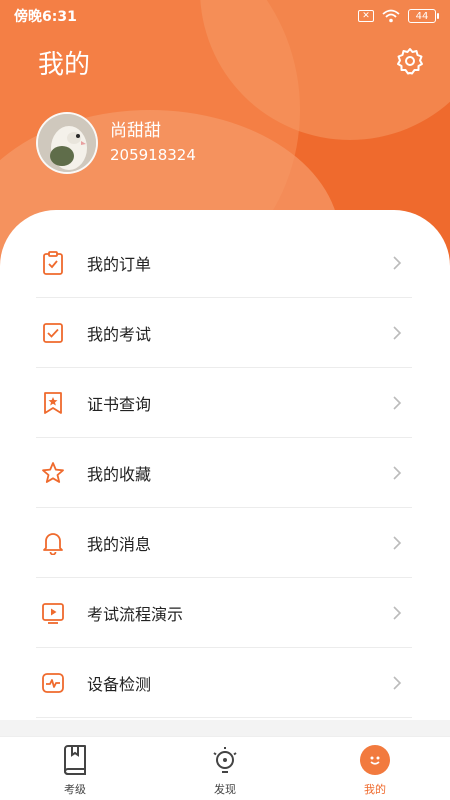  What do you see at coordinates (119, 264) in the screenshot?
I see `menu-item-label: 我的订单` at bounding box center [119, 264].